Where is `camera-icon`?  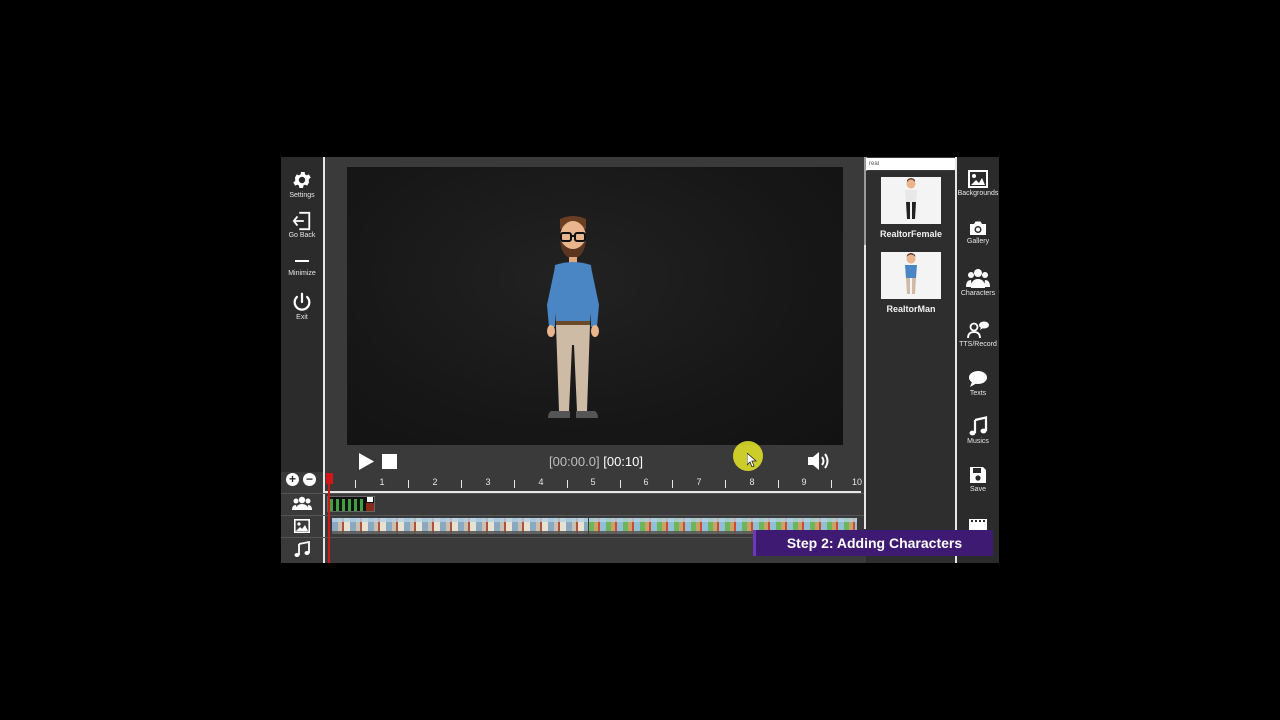
camera-icon is located at coordinates (978, 228).